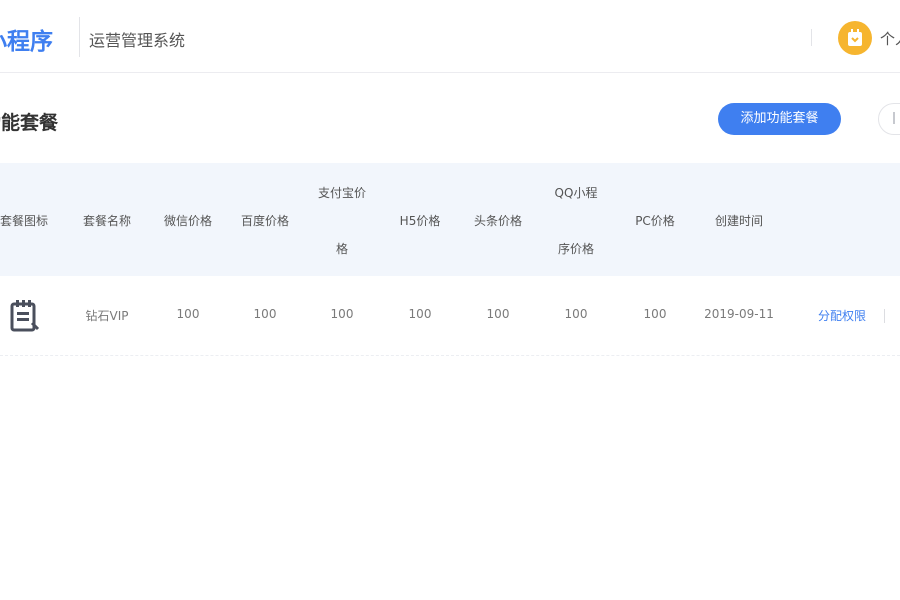 The height and width of the screenshot is (600, 900). Describe the element at coordinates (265, 314) in the screenshot. I see `cell-baidu-price: 100` at that location.